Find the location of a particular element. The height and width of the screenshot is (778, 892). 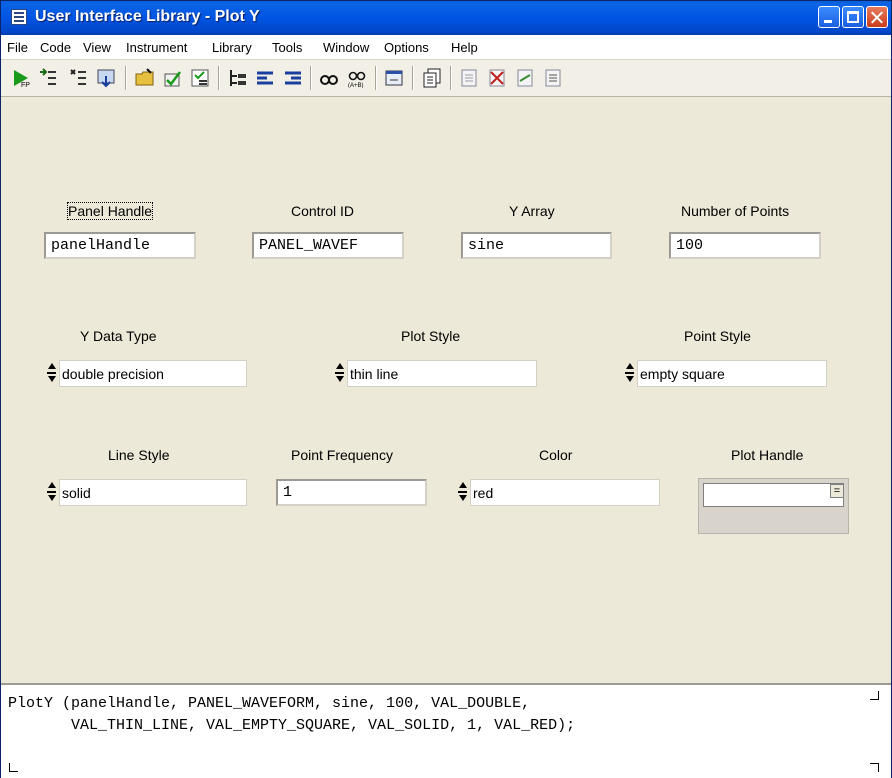

select-icon is located at coordinates (48, 78).